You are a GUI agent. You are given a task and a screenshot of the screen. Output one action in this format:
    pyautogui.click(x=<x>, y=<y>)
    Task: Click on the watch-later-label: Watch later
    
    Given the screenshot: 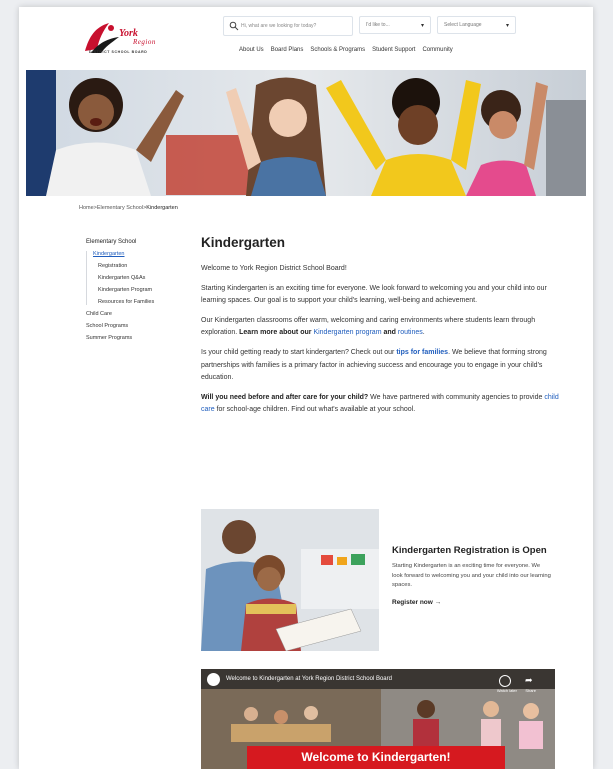 What is the action you would take?
    pyautogui.click(x=506, y=690)
    